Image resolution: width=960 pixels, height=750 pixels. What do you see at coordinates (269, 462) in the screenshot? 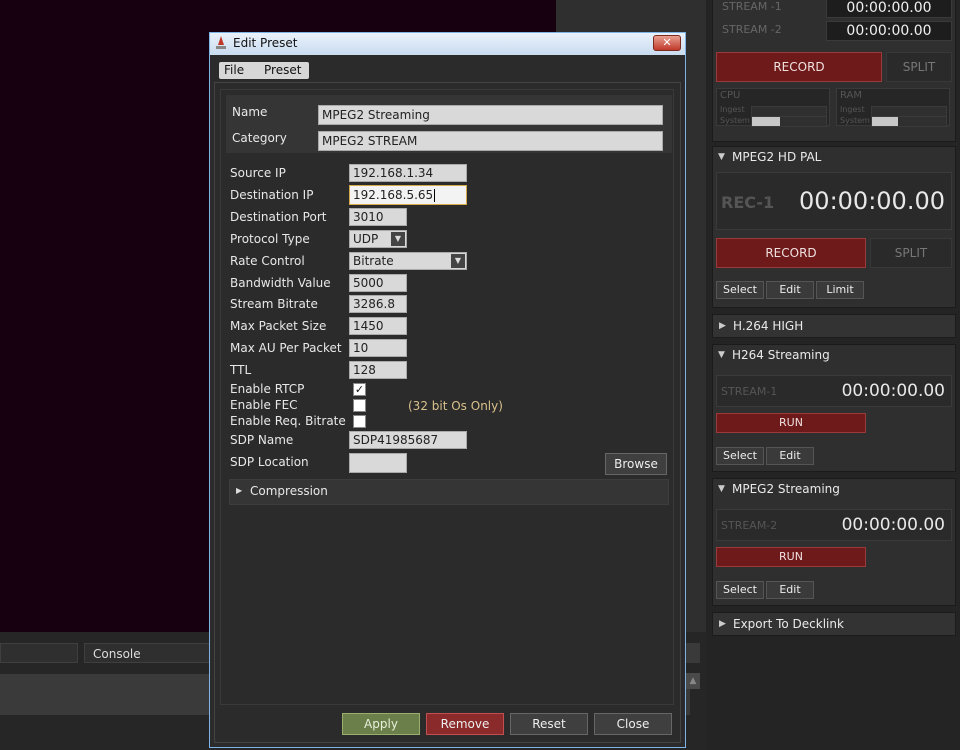
I see `sdp-location-label: SDP Location` at bounding box center [269, 462].